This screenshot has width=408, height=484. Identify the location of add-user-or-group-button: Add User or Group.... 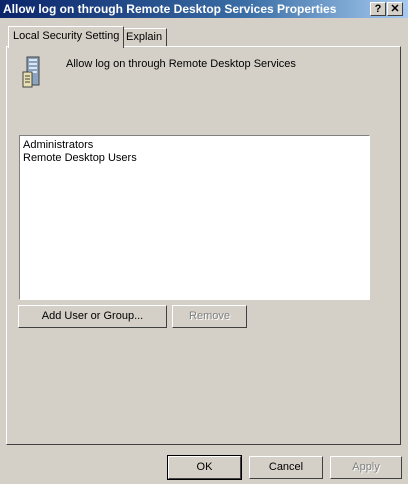
(92, 316).